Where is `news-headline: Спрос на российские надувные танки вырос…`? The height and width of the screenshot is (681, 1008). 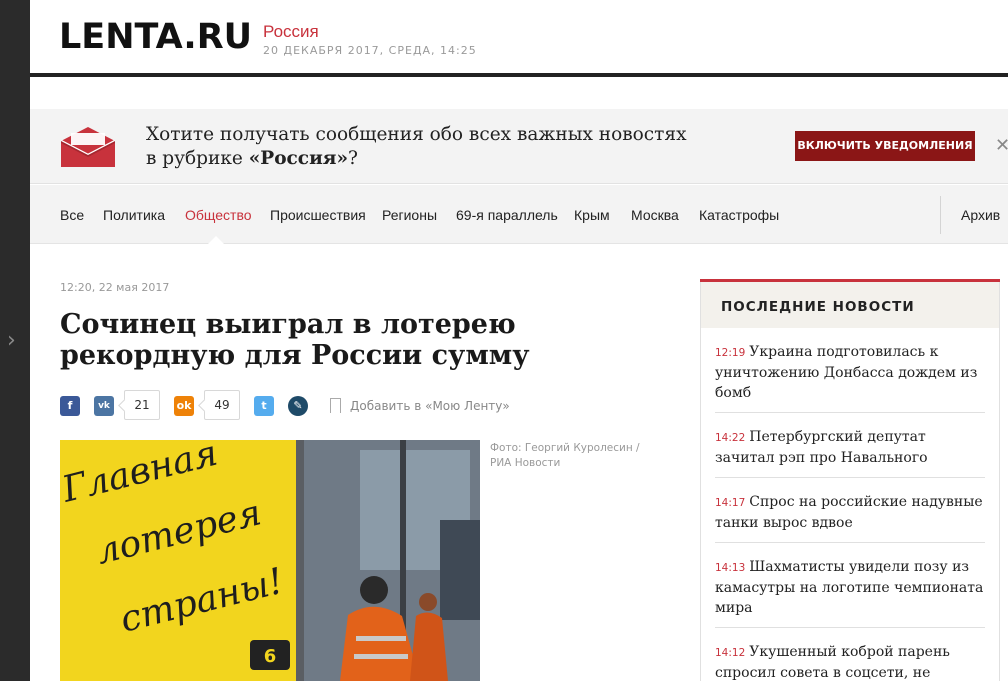 news-headline: Спрос на российские надувные танки вырос… is located at coordinates (849, 512).